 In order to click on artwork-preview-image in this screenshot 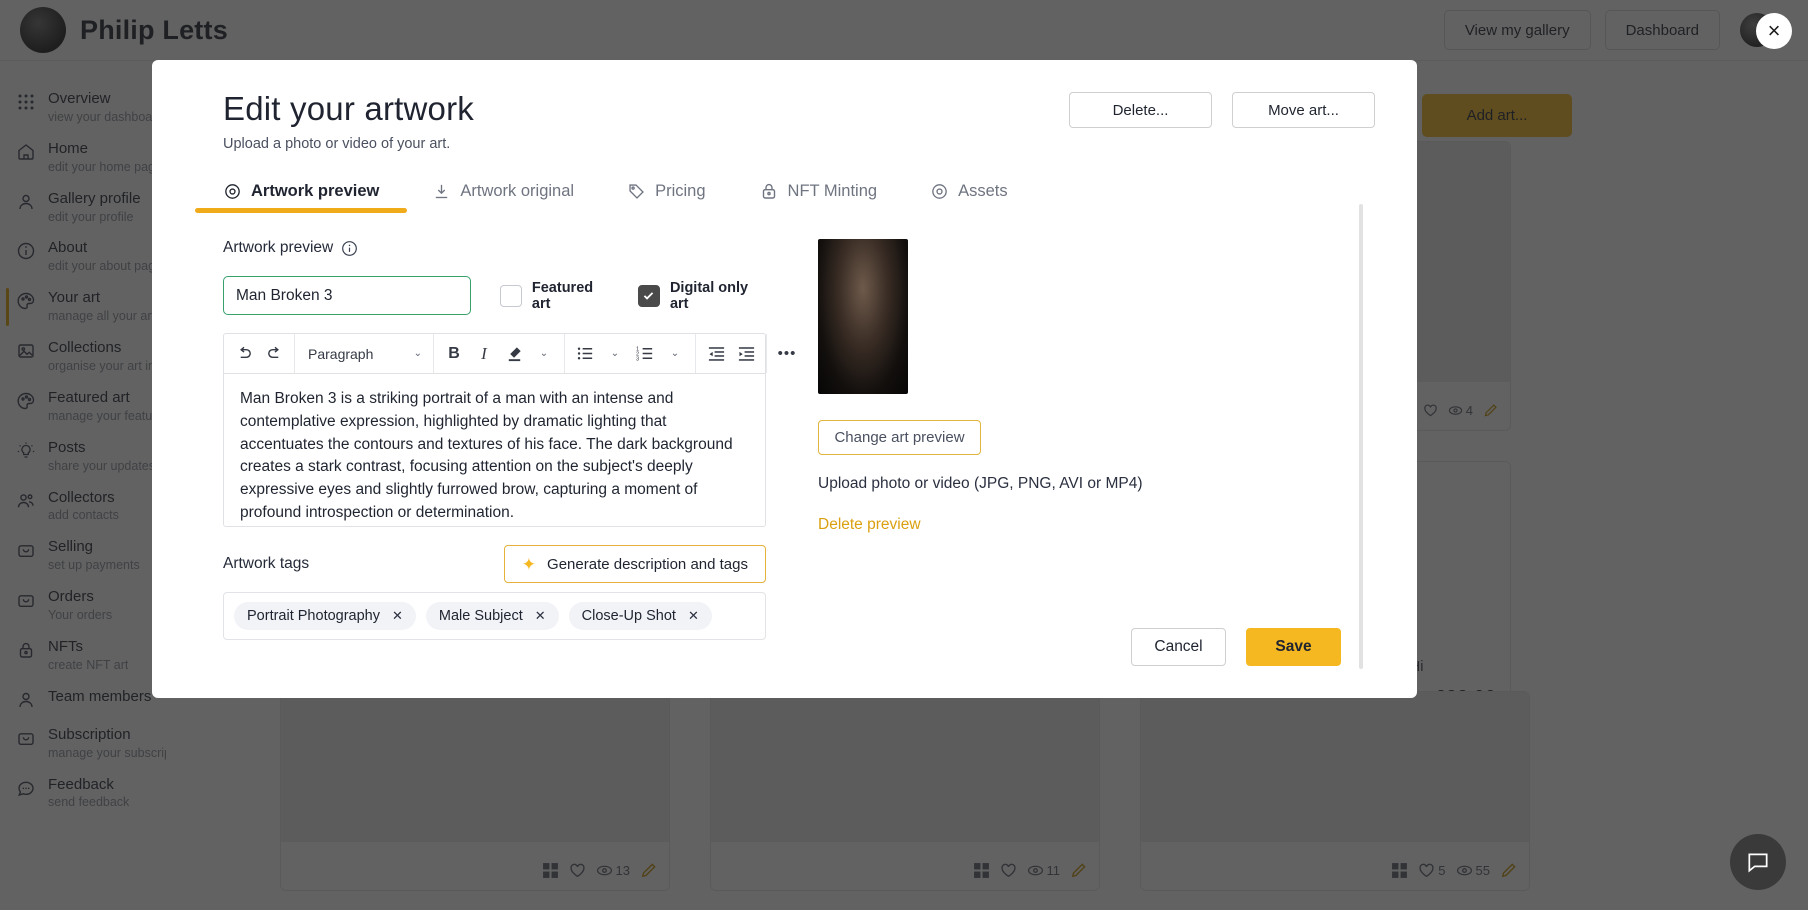, I will do `click(863, 316)`.